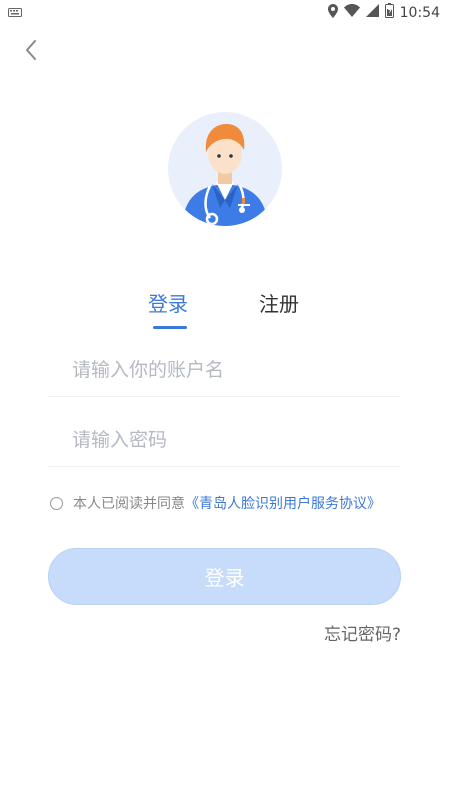 The height and width of the screenshot is (799, 450). I want to click on doctor-avatar, so click(225, 169).